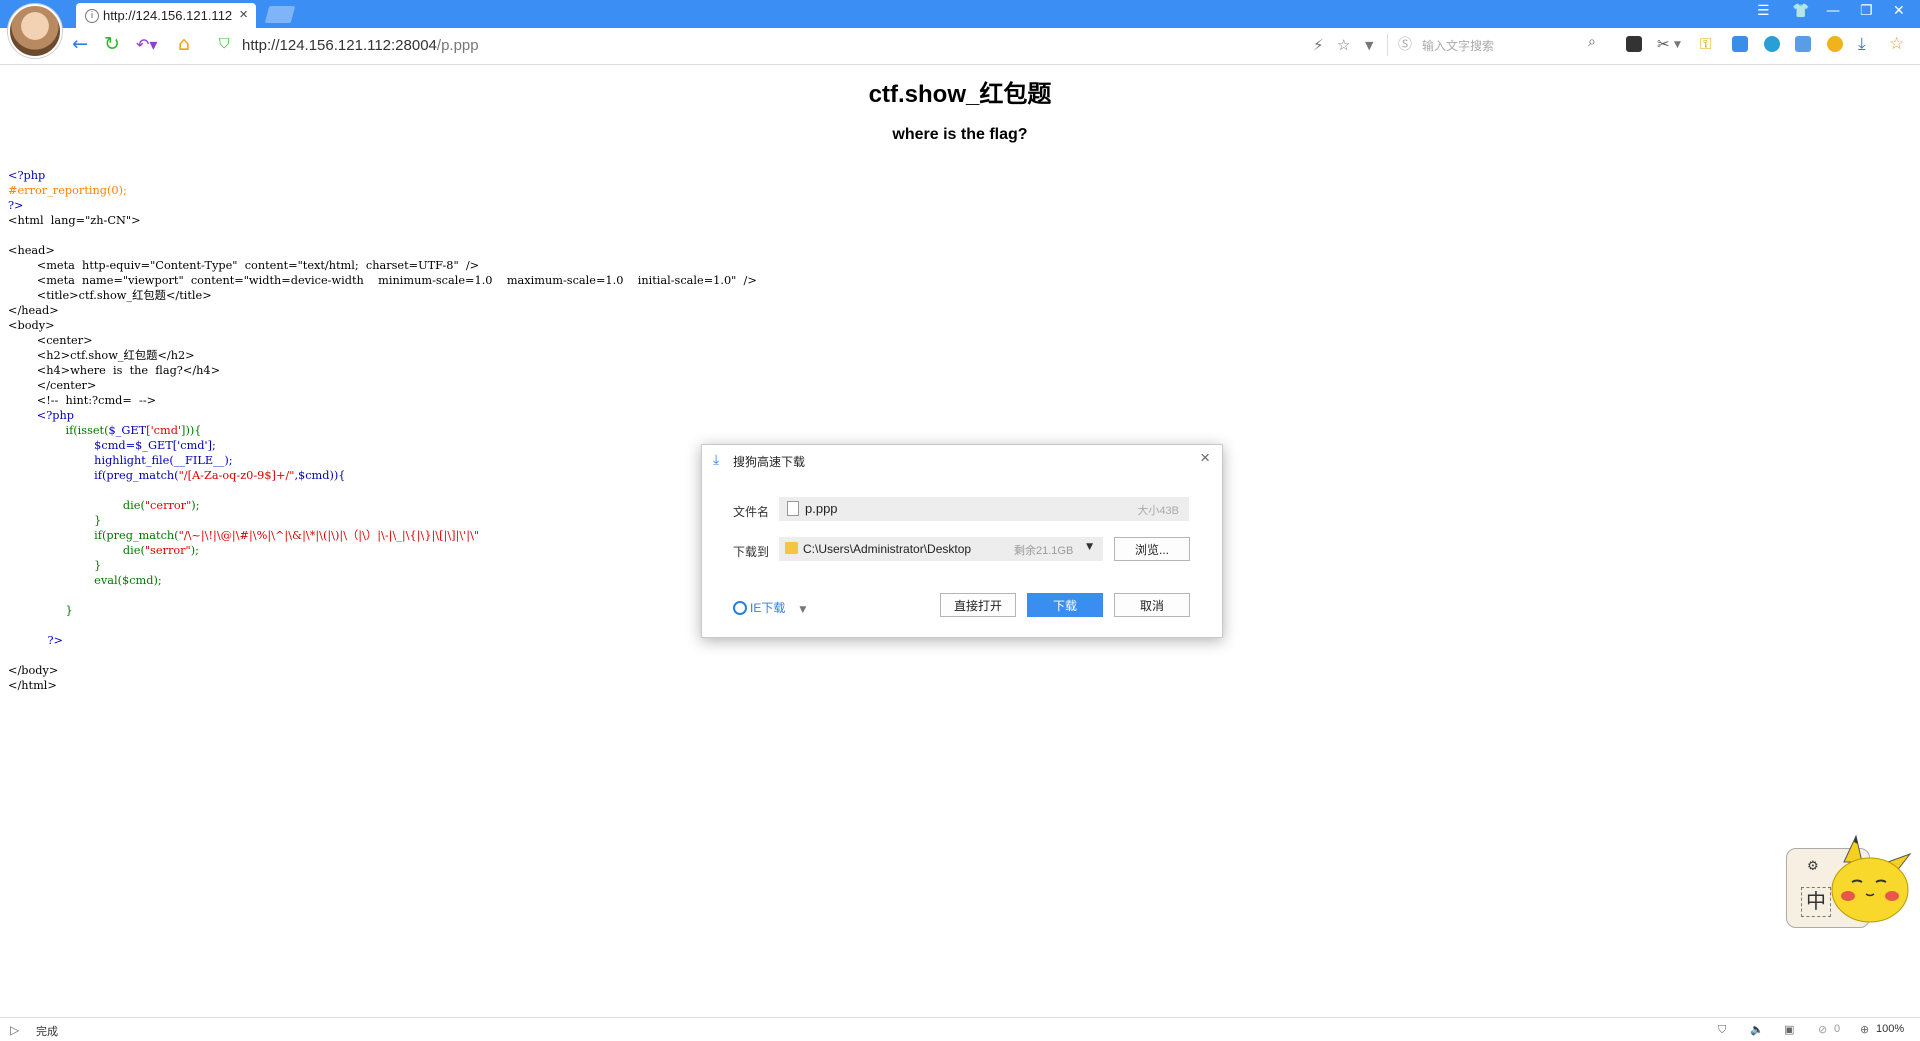 This screenshot has width=1920, height=1041. Describe the element at coordinates (1890, 1029) in the screenshot. I see `zoom-level: 100%` at that location.